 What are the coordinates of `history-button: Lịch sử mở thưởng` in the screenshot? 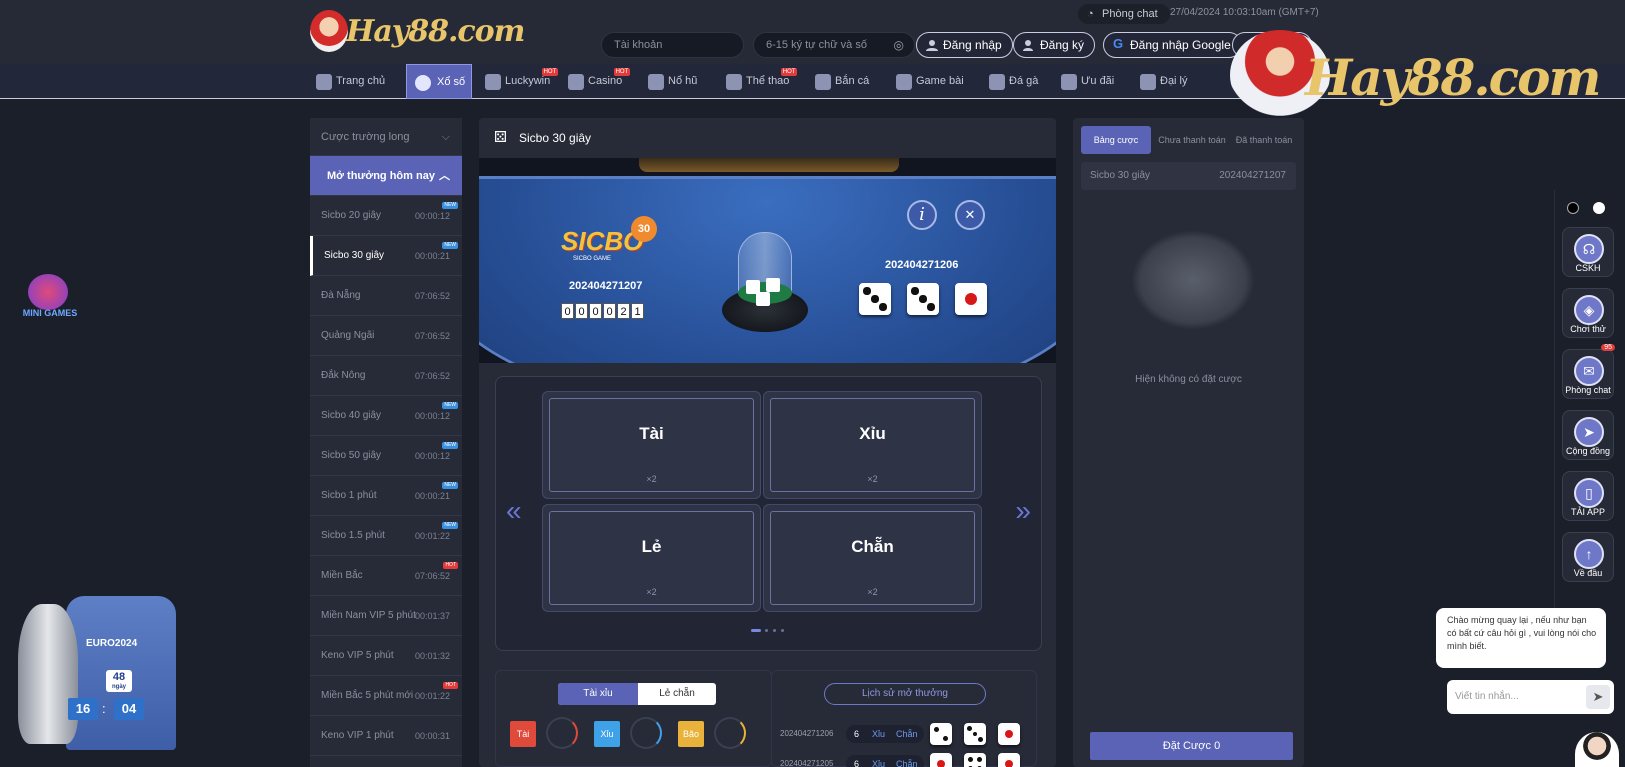 It's located at (905, 694).